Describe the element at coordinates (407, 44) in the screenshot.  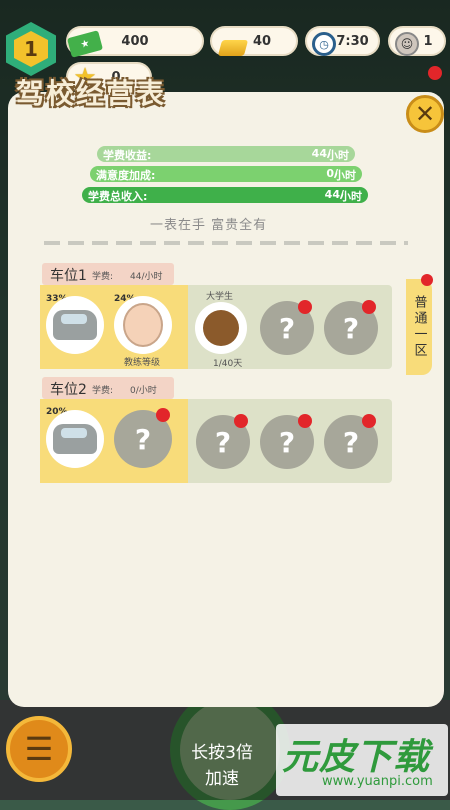
I see `avatar-icon: ☺` at that location.